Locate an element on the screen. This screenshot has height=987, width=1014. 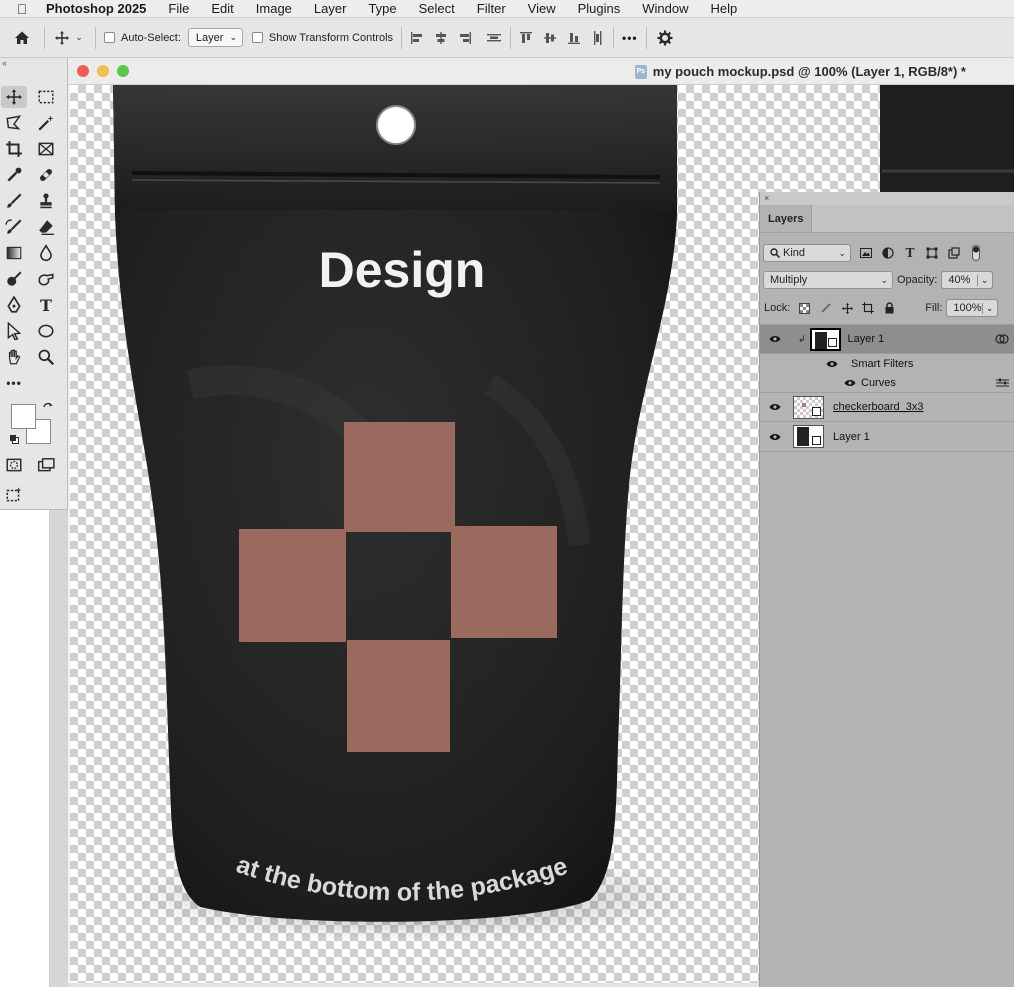
align-bottom-icon is located at coordinates (574, 38).